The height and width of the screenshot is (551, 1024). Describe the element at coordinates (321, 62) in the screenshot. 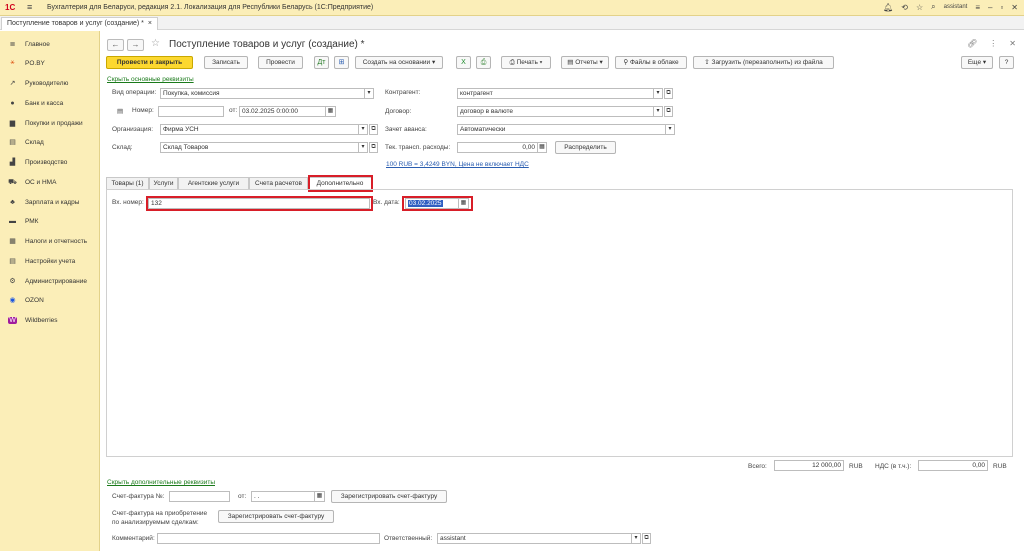

I see `dt-kt-icon: Дт` at that location.